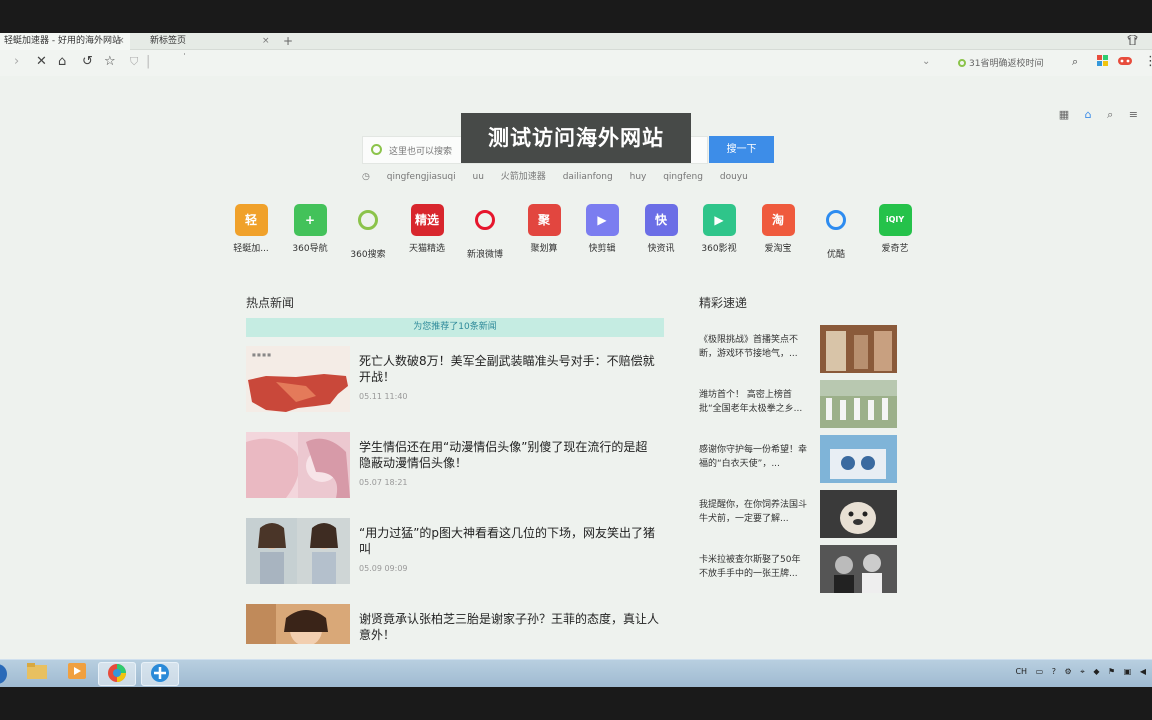  What do you see at coordinates (1132, 41) in the screenshot?
I see `shirt-icon` at bounding box center [1132, 41].